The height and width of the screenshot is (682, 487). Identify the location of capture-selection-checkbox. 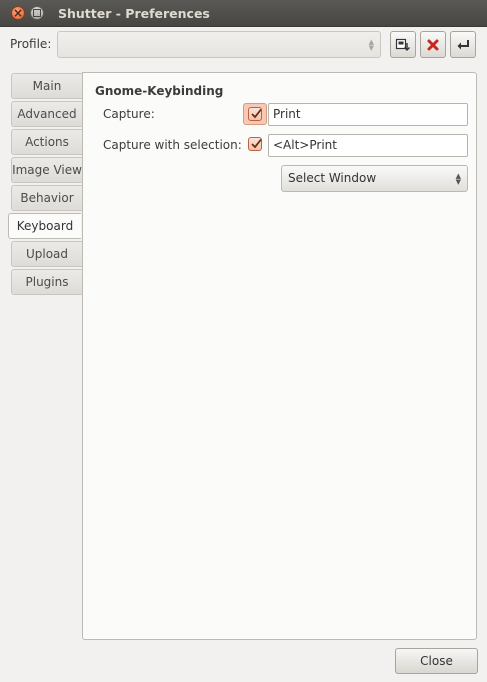
(255, 144).